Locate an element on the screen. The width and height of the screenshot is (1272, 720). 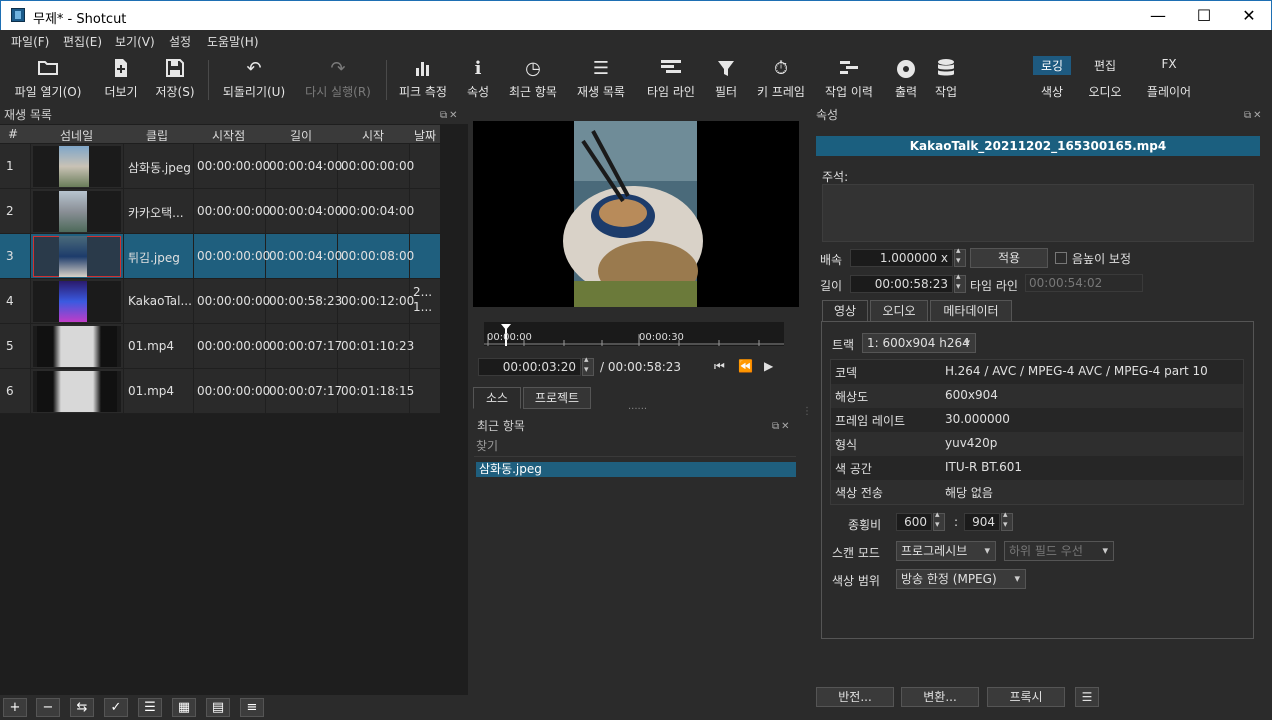
peak-meter-button: 피크 측정 is located at coordinates (423, 79).